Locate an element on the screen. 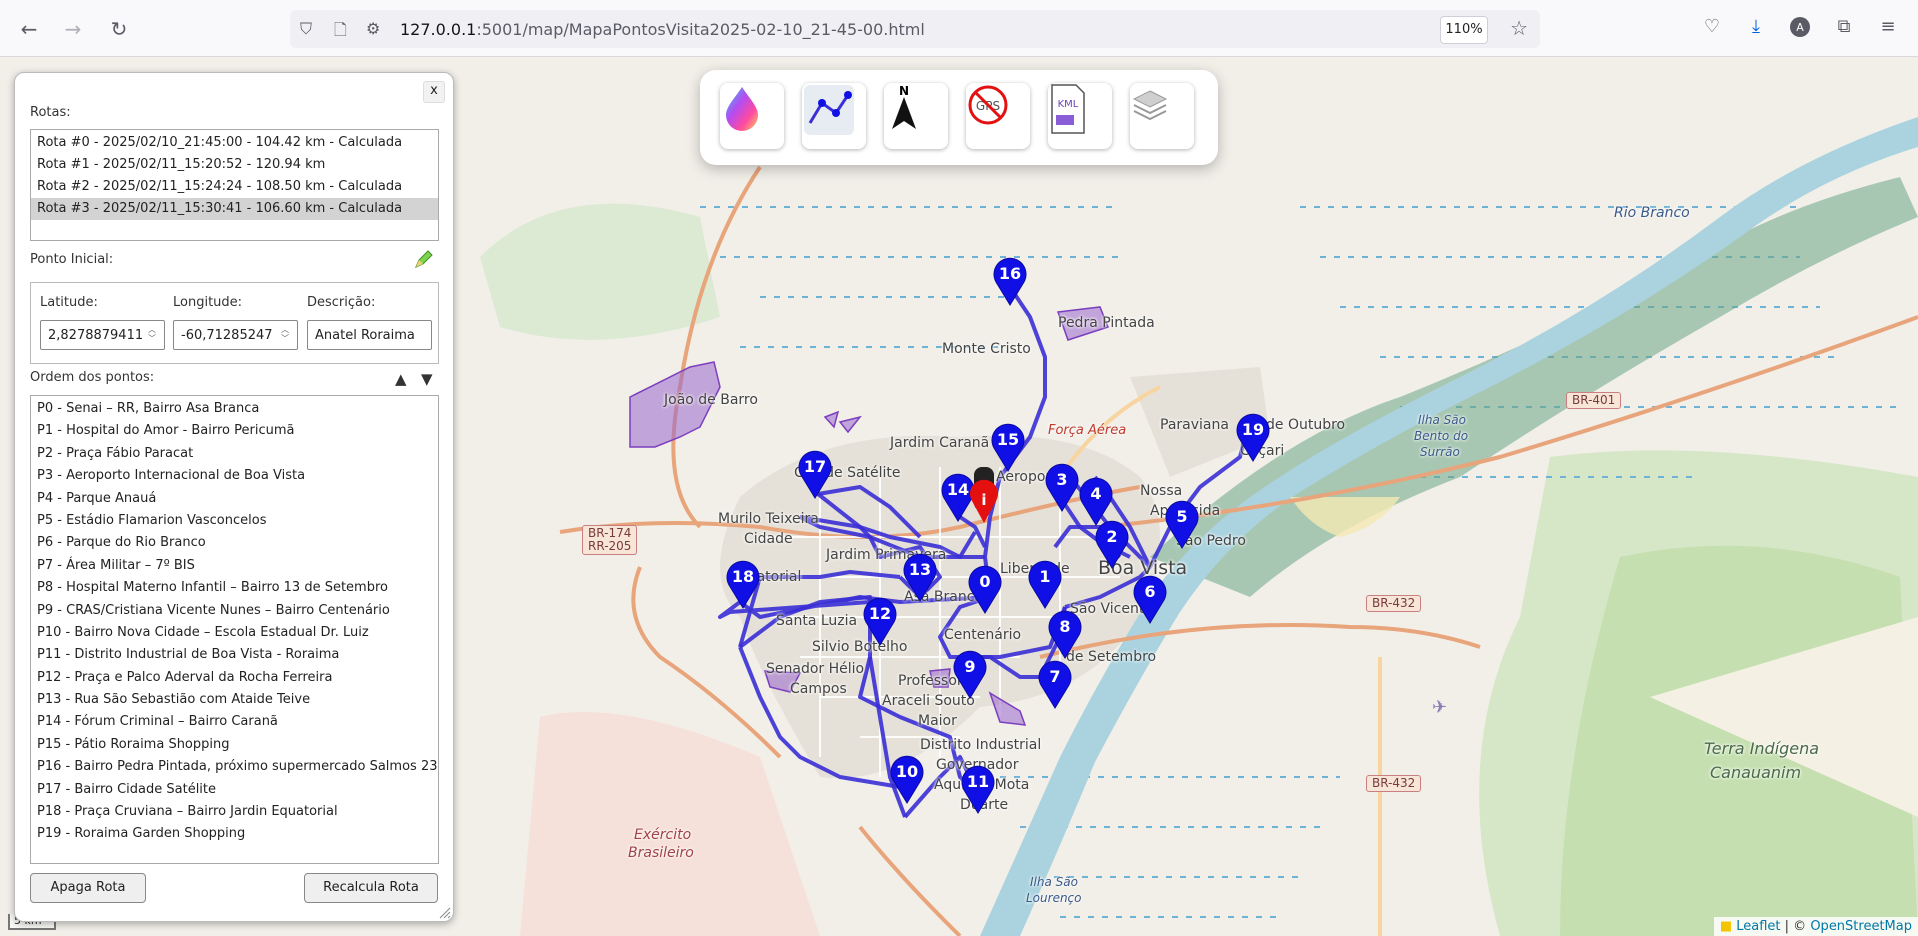 This screenshot has height=936, width=1918. route-marker: 3 is located at coordinates (1062, 487).